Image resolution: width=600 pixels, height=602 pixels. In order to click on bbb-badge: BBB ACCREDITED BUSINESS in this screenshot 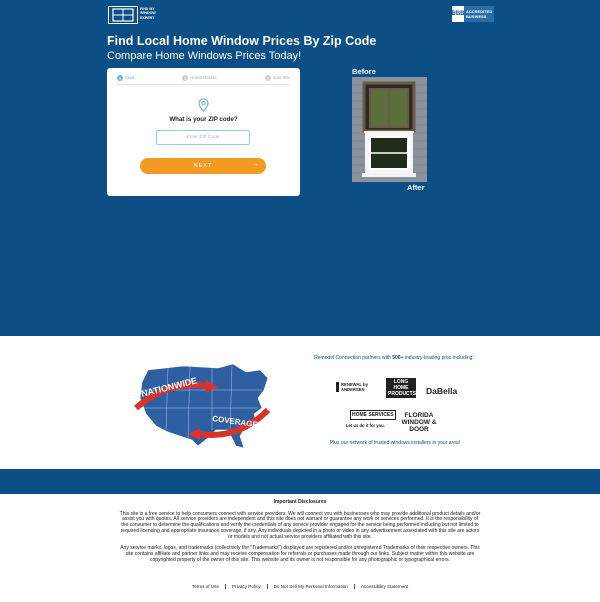, I will do `click(473, 14)`.